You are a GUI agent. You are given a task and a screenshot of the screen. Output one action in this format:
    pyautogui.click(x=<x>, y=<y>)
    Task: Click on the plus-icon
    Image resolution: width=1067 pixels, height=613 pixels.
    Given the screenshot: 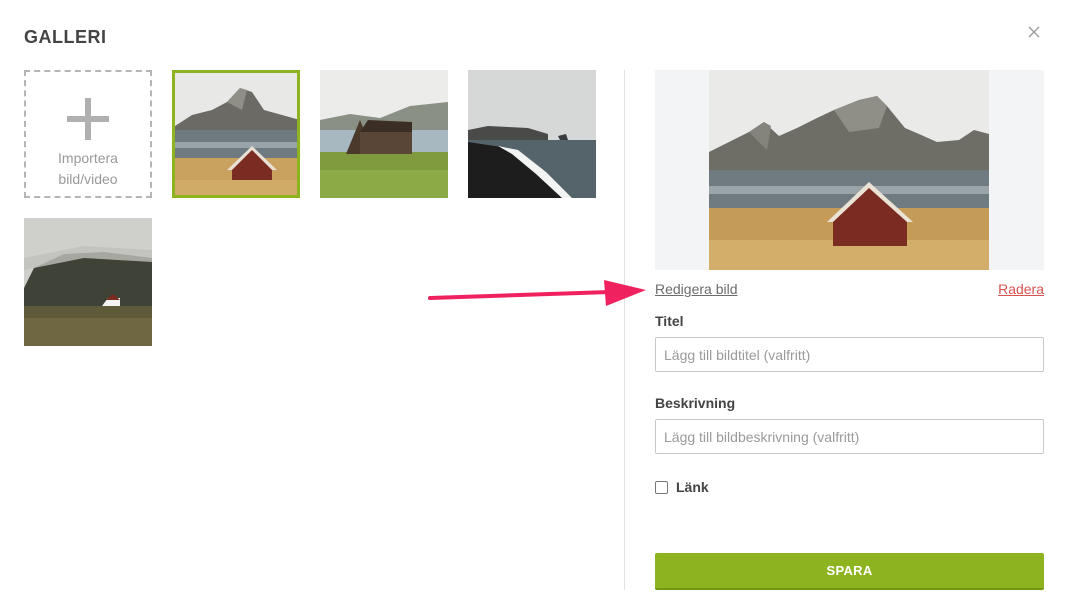 What is the action you would take?
    pyautogui.click(x=88, y=119)
    